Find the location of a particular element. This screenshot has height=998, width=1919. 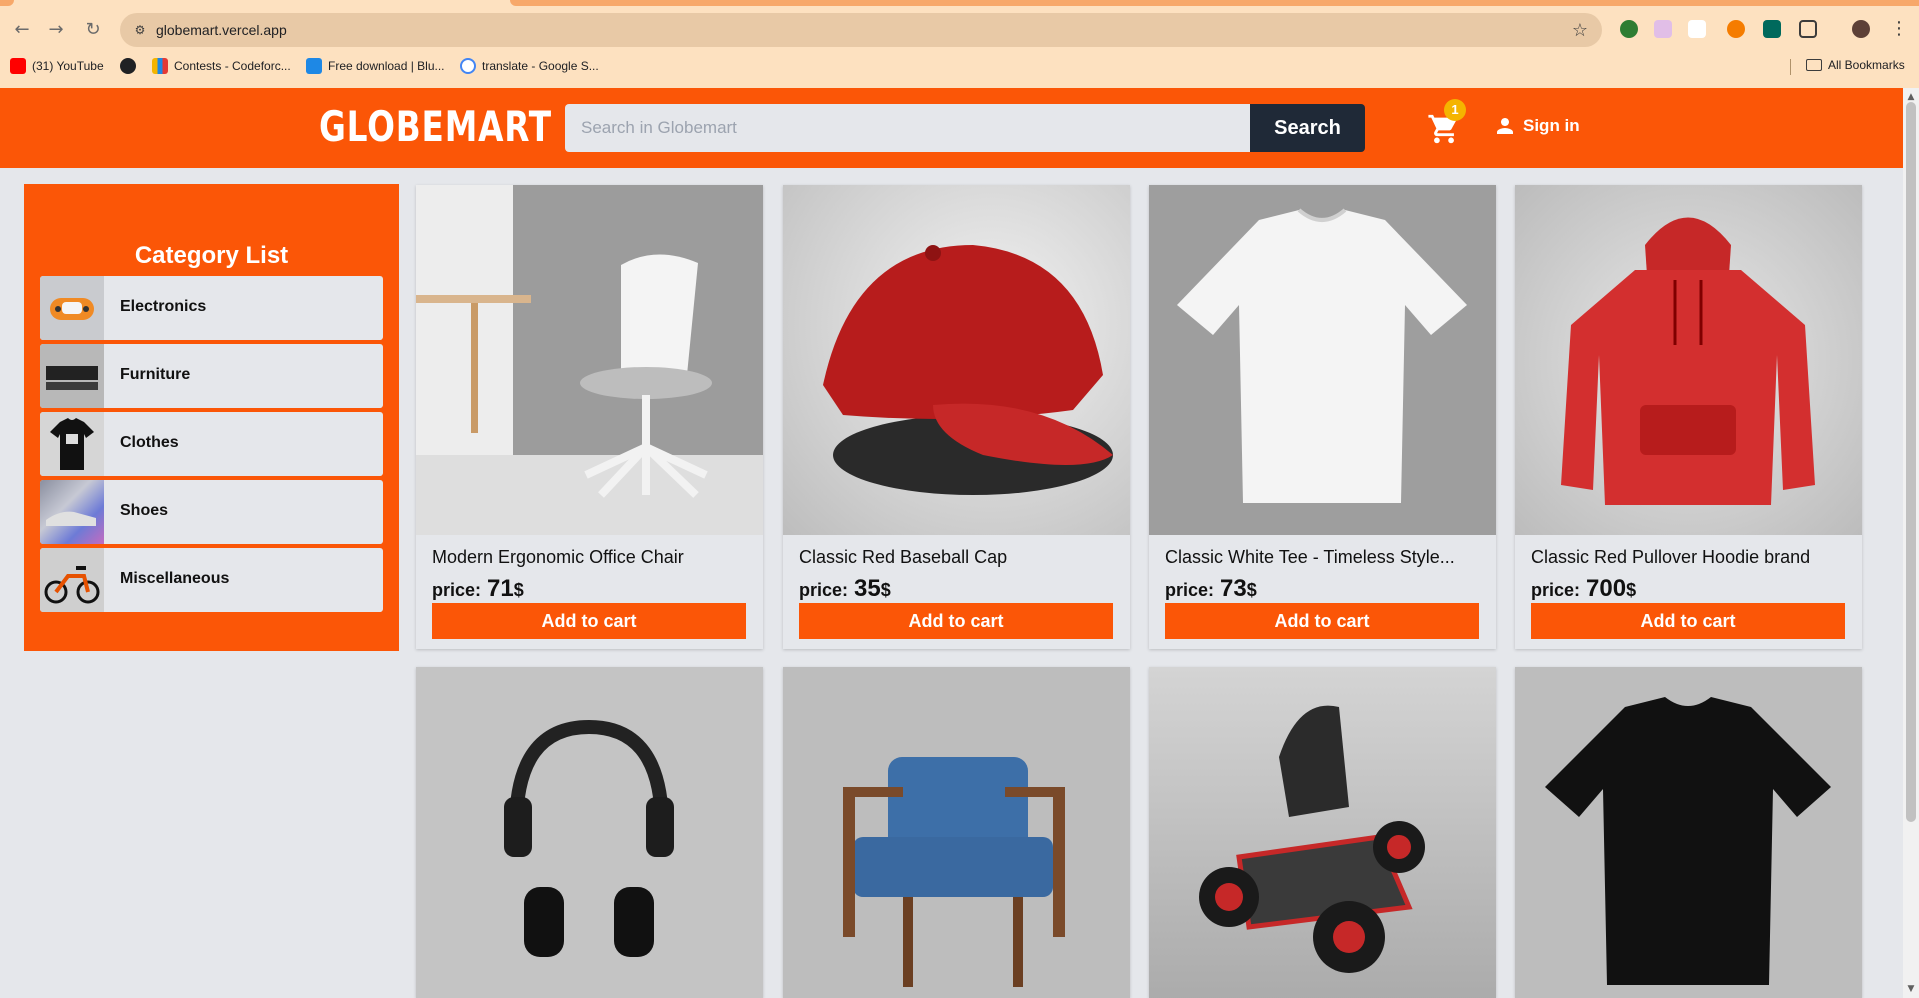

product-name: Classic Red Pullover Hoodie brand is located at coordinates (1690, 557).